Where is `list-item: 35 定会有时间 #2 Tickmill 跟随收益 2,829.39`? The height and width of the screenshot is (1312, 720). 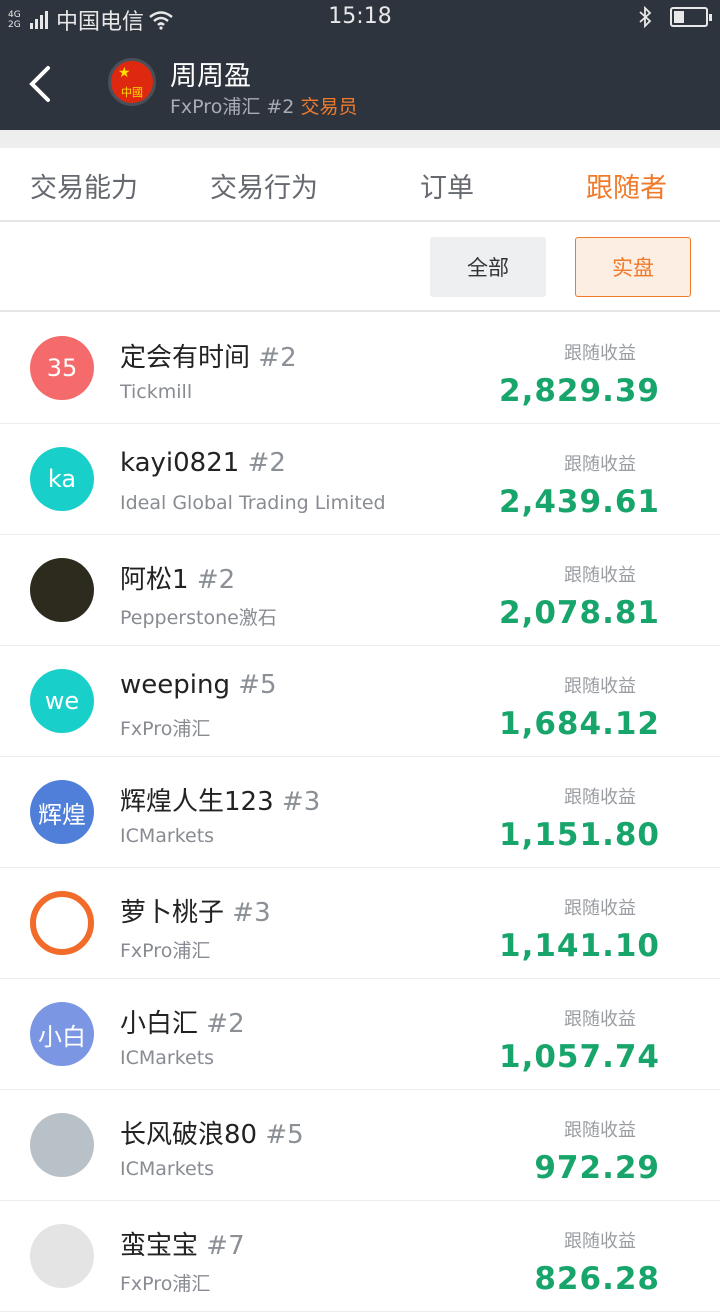 list-item: 35 定会有时间 #2 Tickmill 跟随收益 2,829.39 is located at coordinates (360, 368).